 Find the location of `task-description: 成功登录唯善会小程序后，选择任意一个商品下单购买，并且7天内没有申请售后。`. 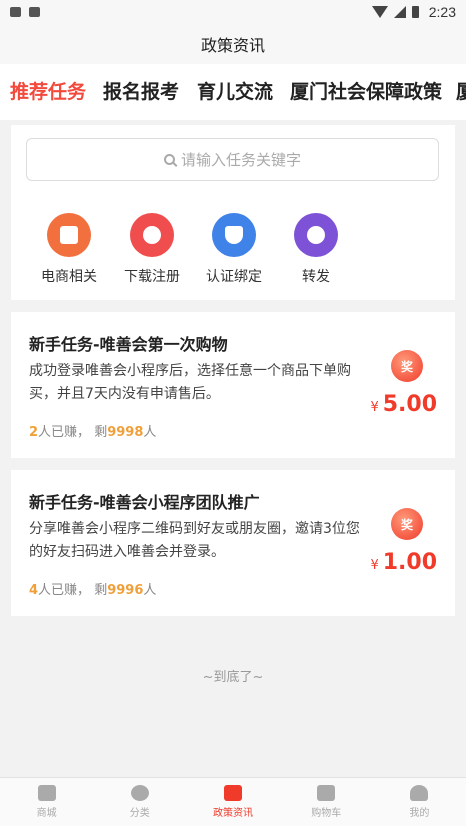

task-description: 成功登录唯善会小程序后，选择任意一个商品下单购买，并且7天内没有申请售后。 is located at coordinates (190, 382).